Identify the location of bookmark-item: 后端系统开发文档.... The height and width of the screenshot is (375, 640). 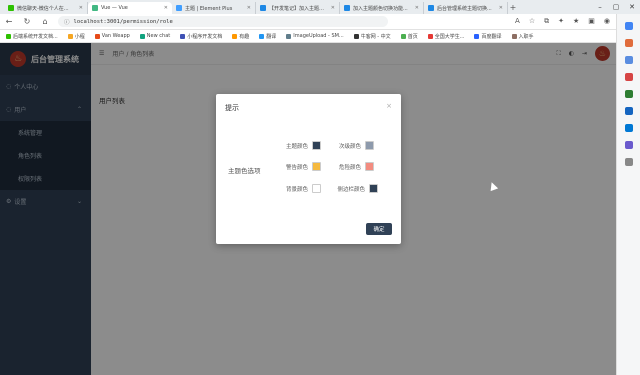
(32, 36).